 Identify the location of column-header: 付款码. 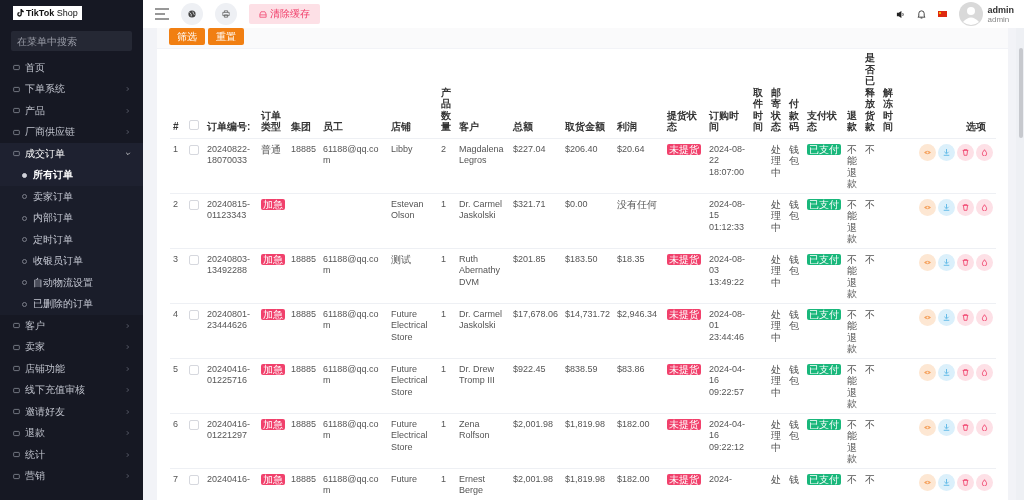
(795, 93).